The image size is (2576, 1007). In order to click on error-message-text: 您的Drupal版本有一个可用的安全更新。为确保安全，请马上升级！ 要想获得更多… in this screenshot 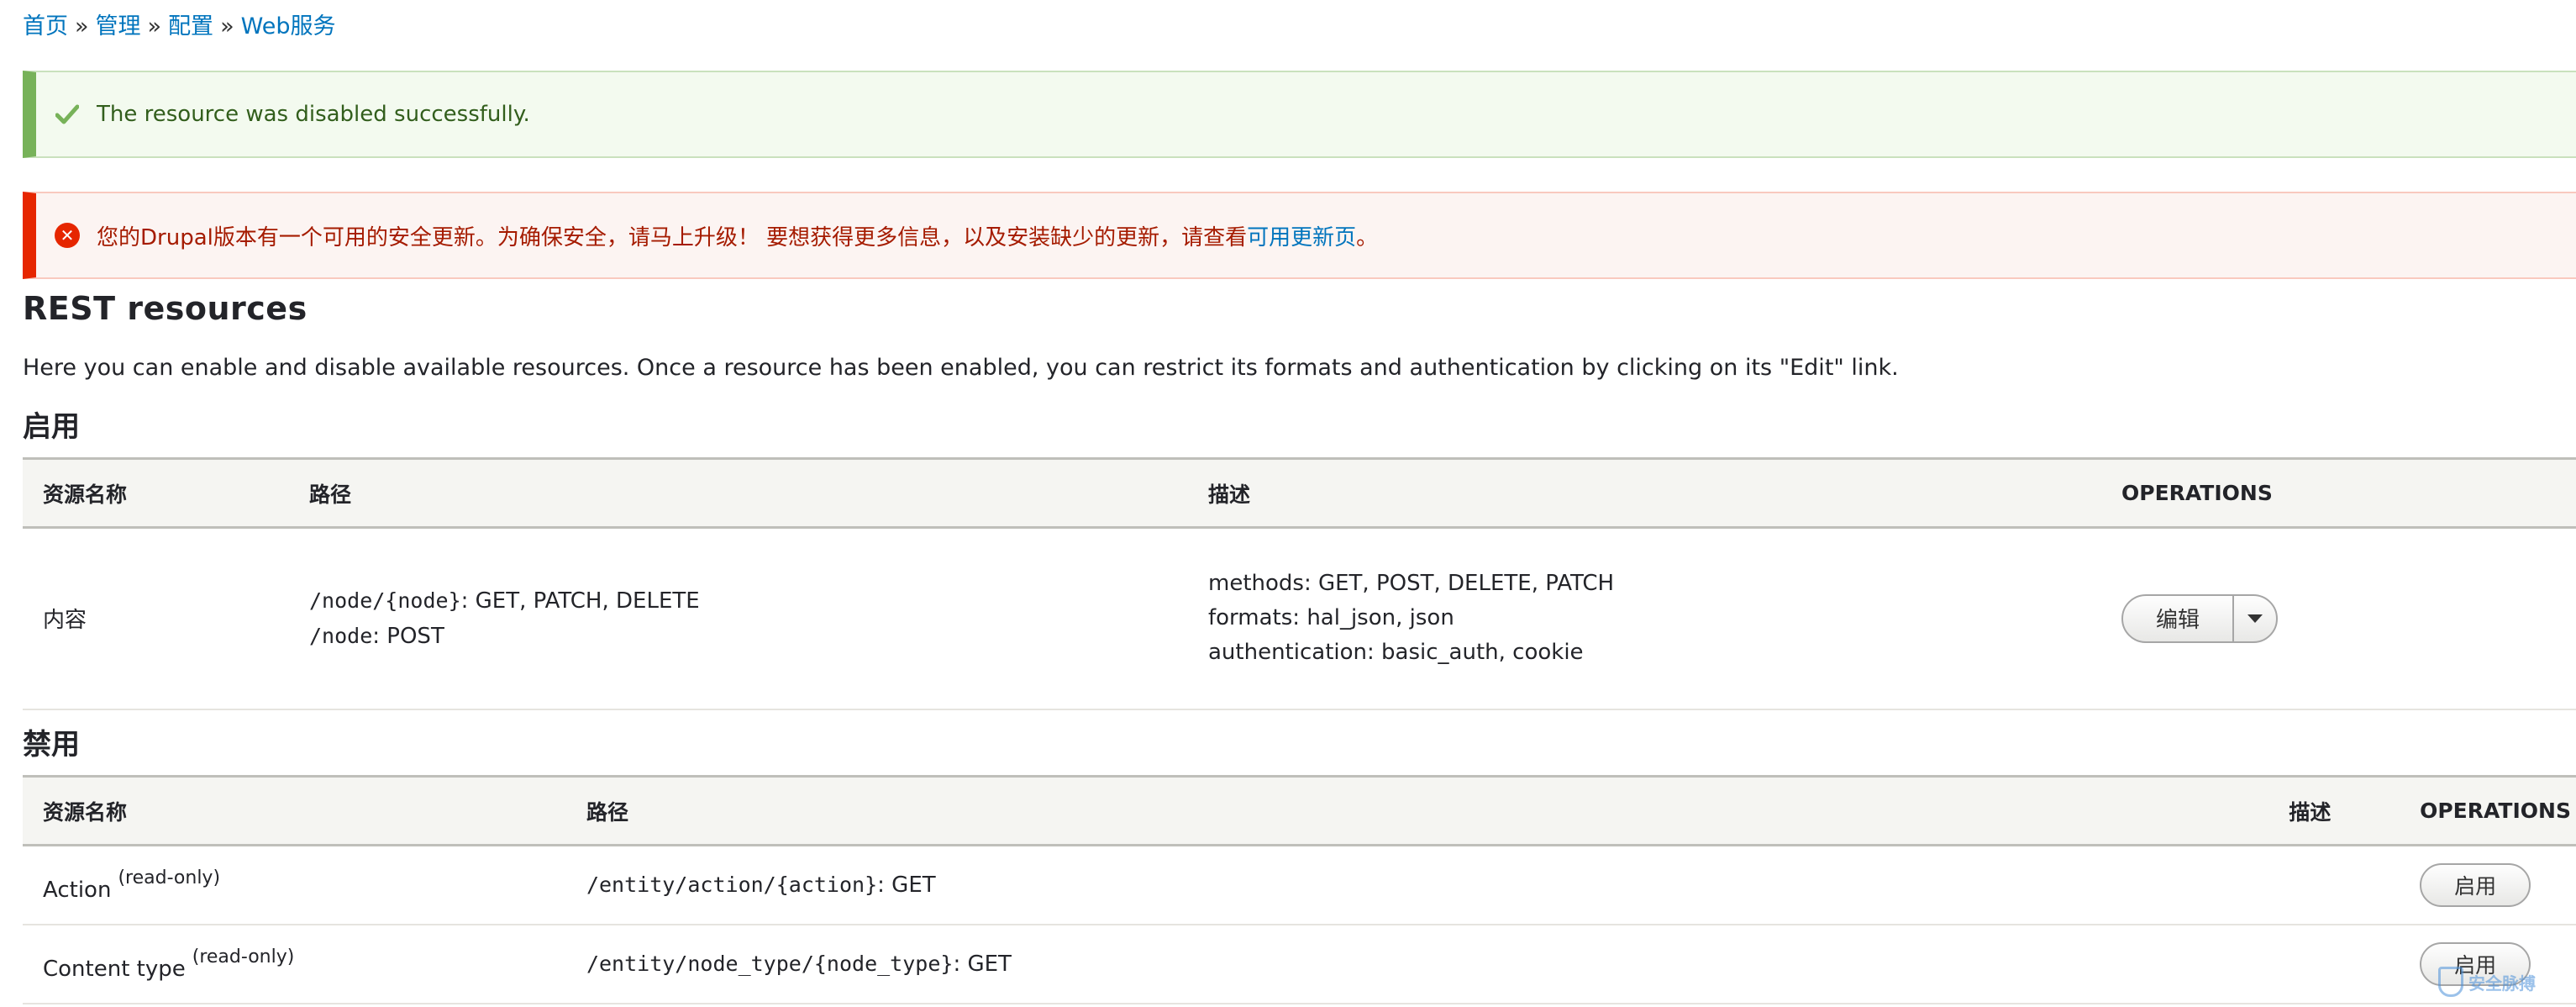, I will do `click(737, 235)`.